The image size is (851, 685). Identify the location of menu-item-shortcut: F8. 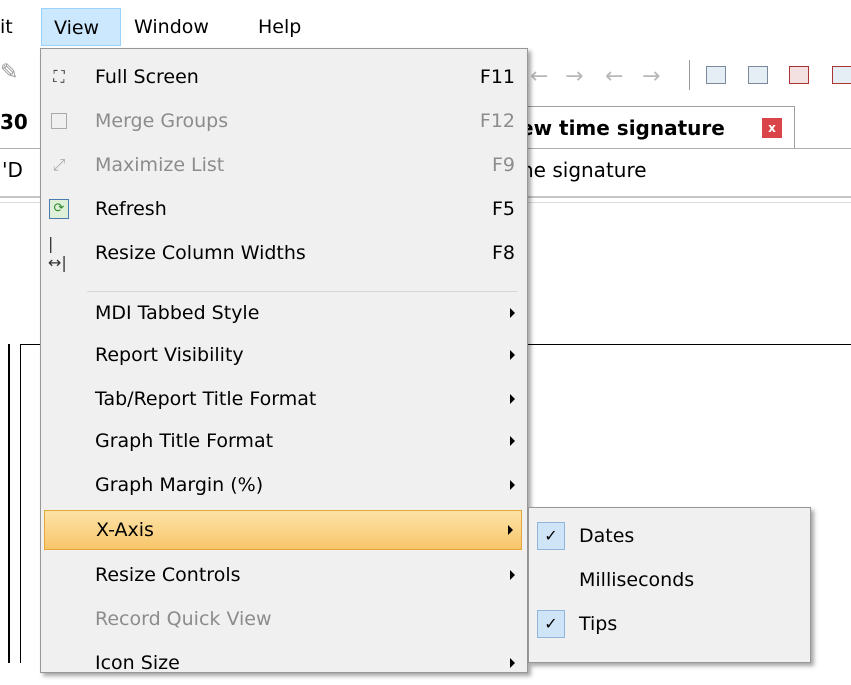
(503, 253).